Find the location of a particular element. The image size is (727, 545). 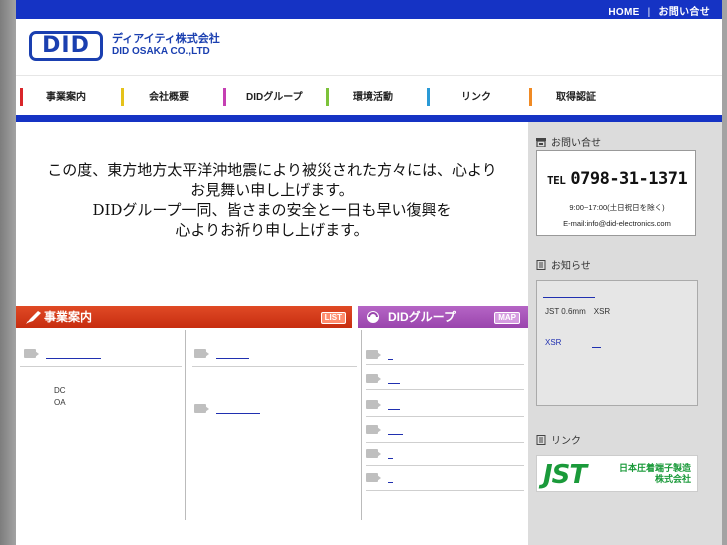

contact-heading: お問い合せ is located at coordinates (568, 141).